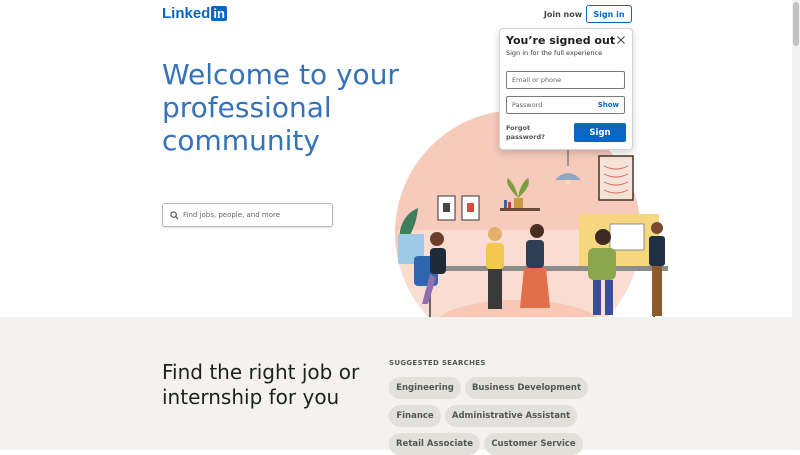 Image resolution: width=800 pixels, height=455 pixels. Describe the element at coordinates (608, 105) in the screenshot. I see `show-password-button: Show` at that location.